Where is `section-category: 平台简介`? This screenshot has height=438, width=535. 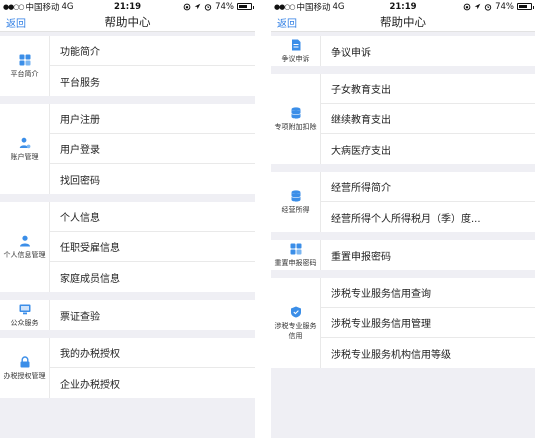 section-category: 平台简介 is located at coordinates (24, 66).